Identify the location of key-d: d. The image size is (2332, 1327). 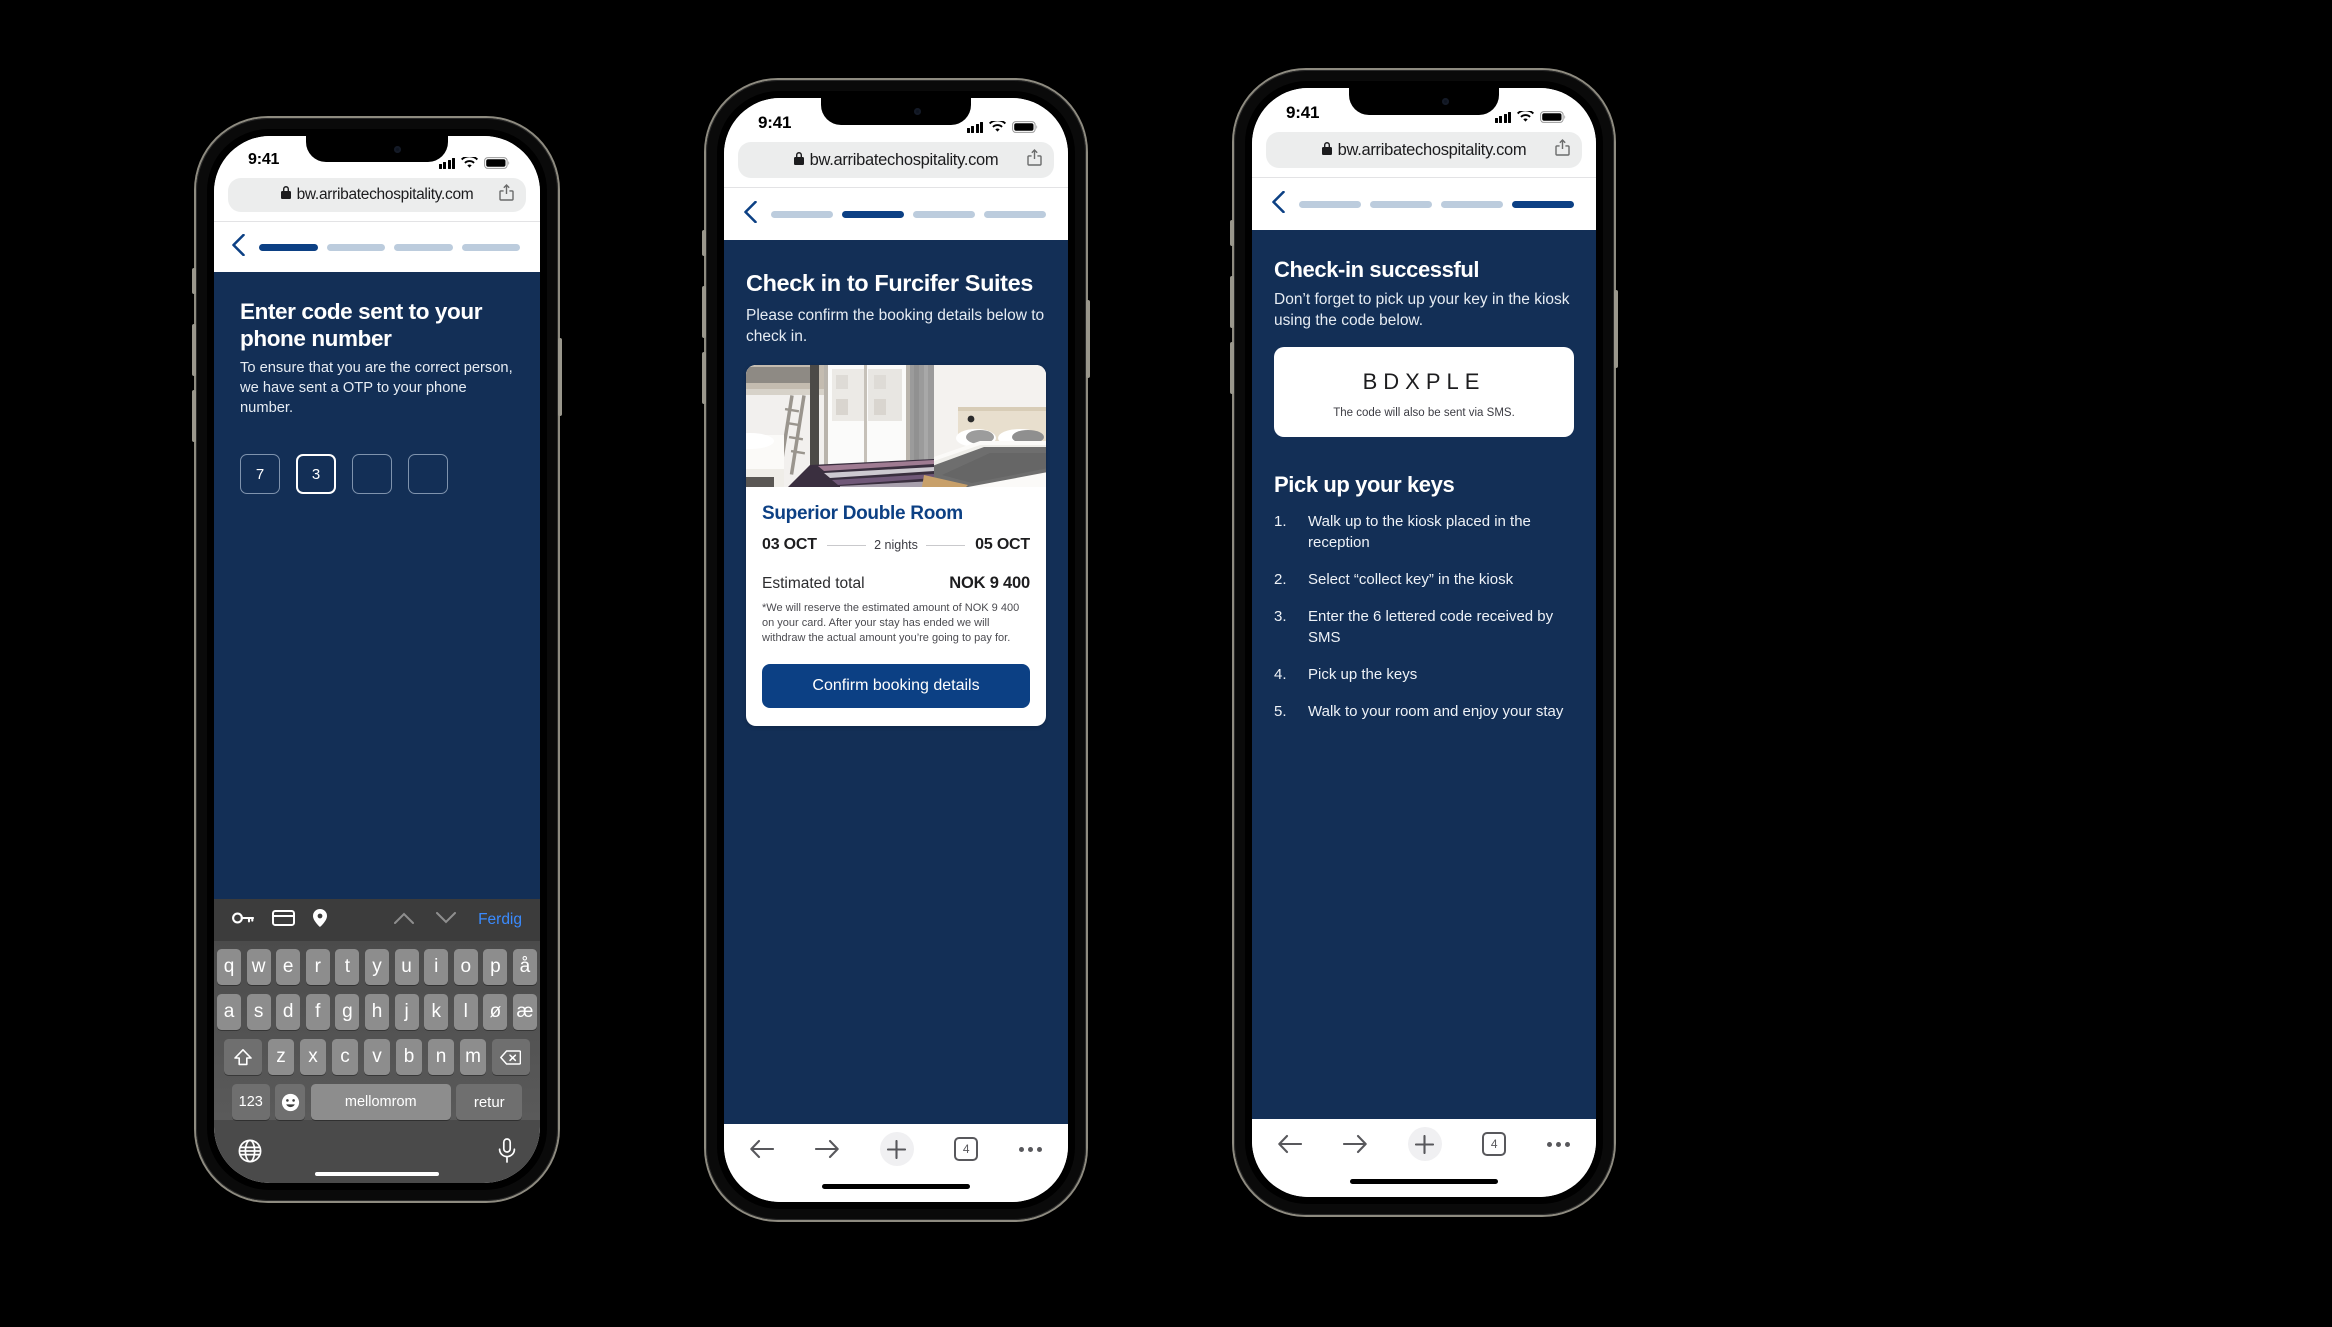
(288, 1012).